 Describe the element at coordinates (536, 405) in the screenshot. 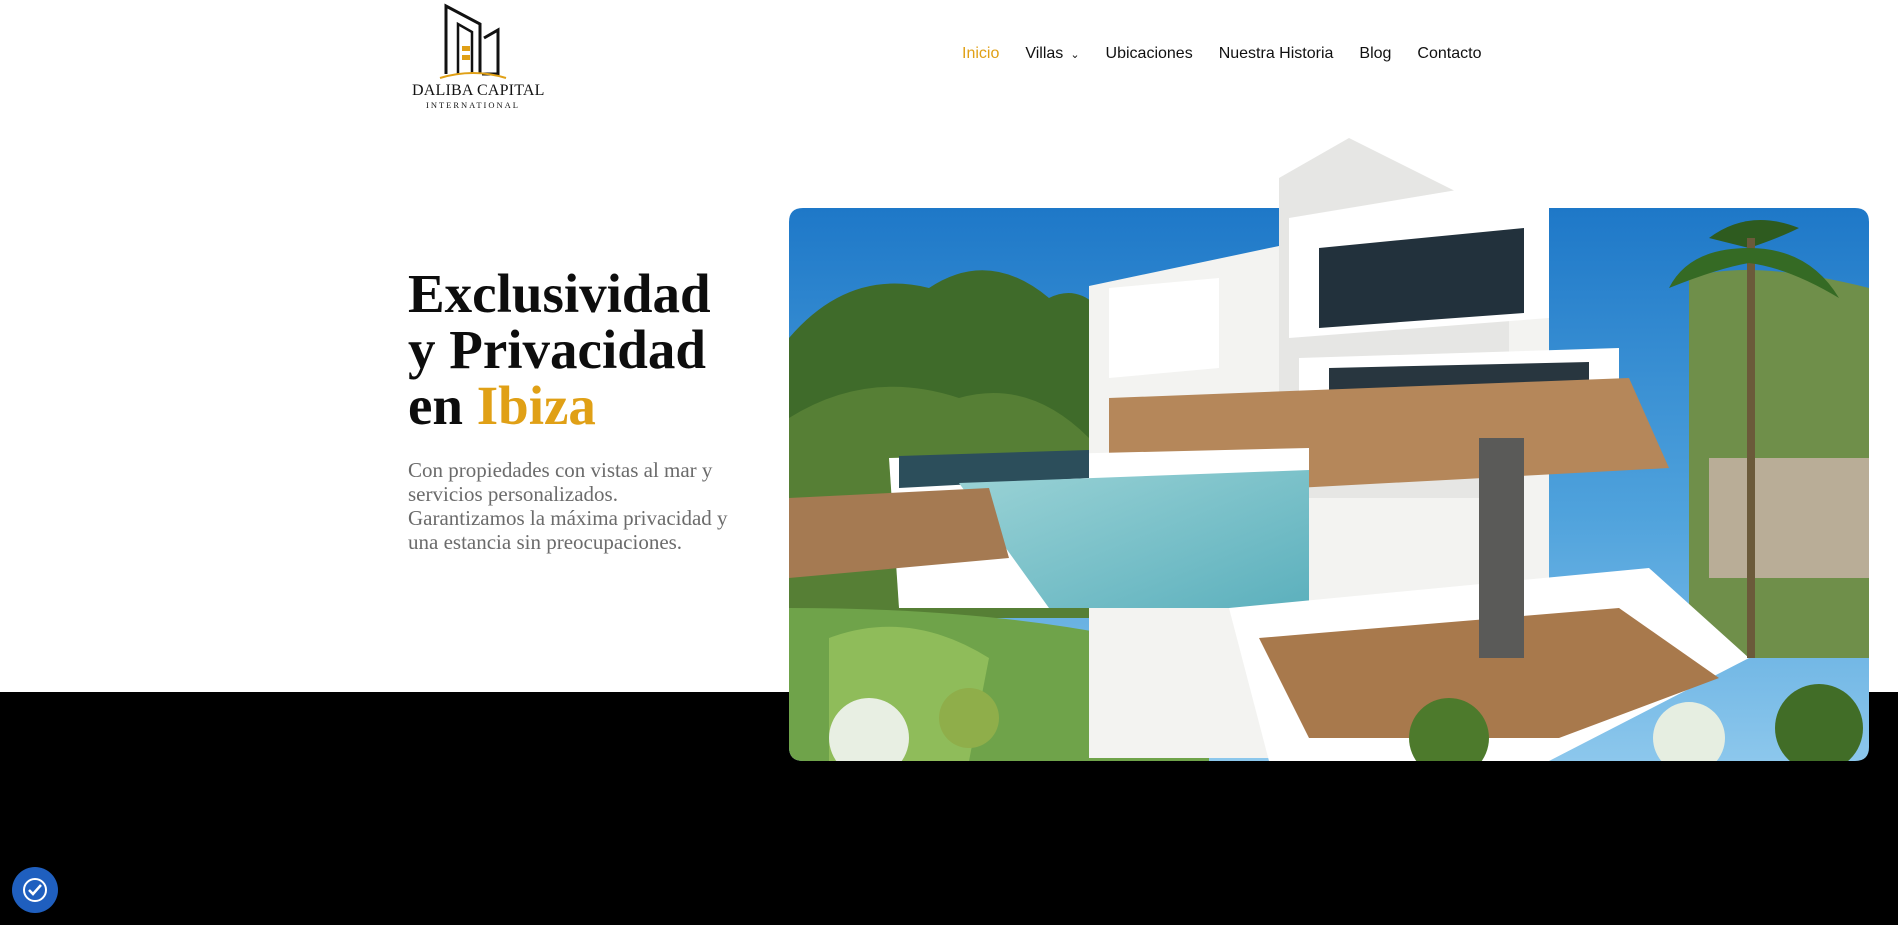

I see `hero-title-accent: Ibiza` at that location.